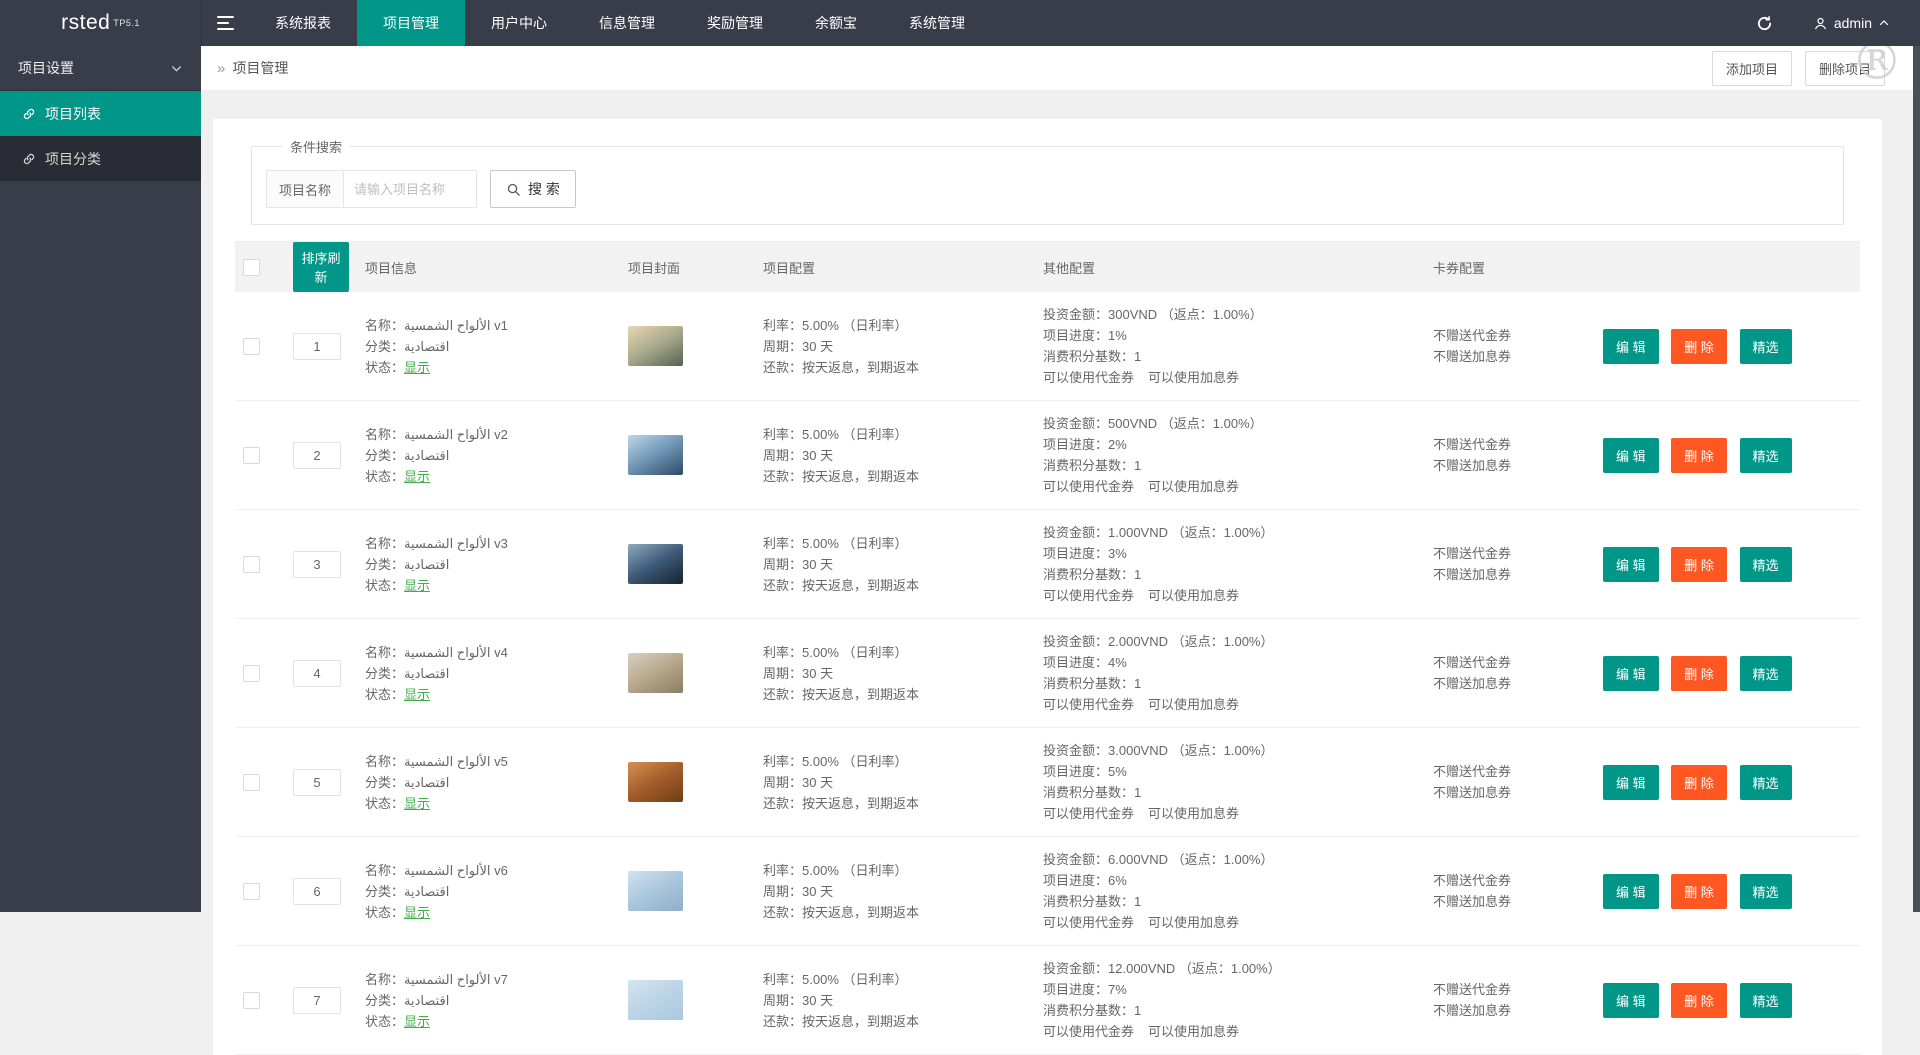 Image resolution: width=1920 pixels, height=1055 pixels. Describe the element at coordinates (385, 1021) in the screenshot. I see `status-label: 状态：` at that location.